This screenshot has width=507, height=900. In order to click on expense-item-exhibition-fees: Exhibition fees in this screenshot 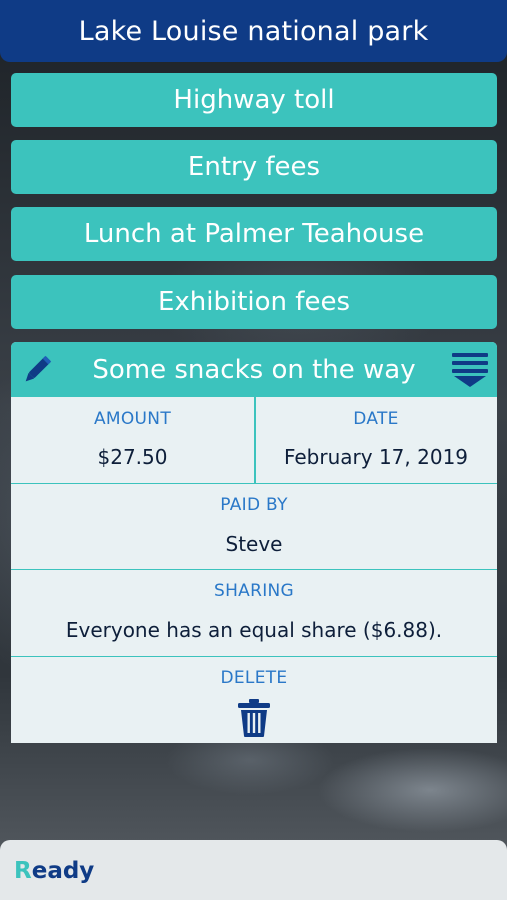, I will do `click(254, 302)`.